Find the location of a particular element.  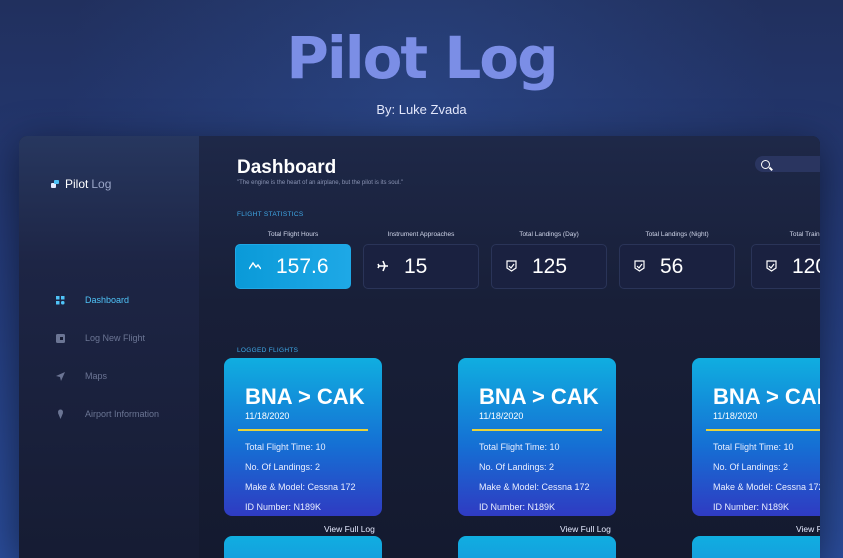

sidebar-item-label: Log New Flight is located at coordinates (115, 338).